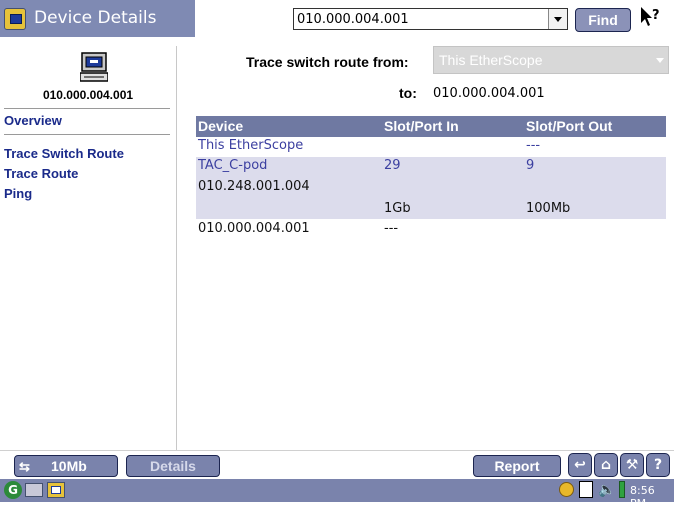  Describe the element at coordinates (95, 18) in the screenshot. I see `window-title: Device Details` at that location.